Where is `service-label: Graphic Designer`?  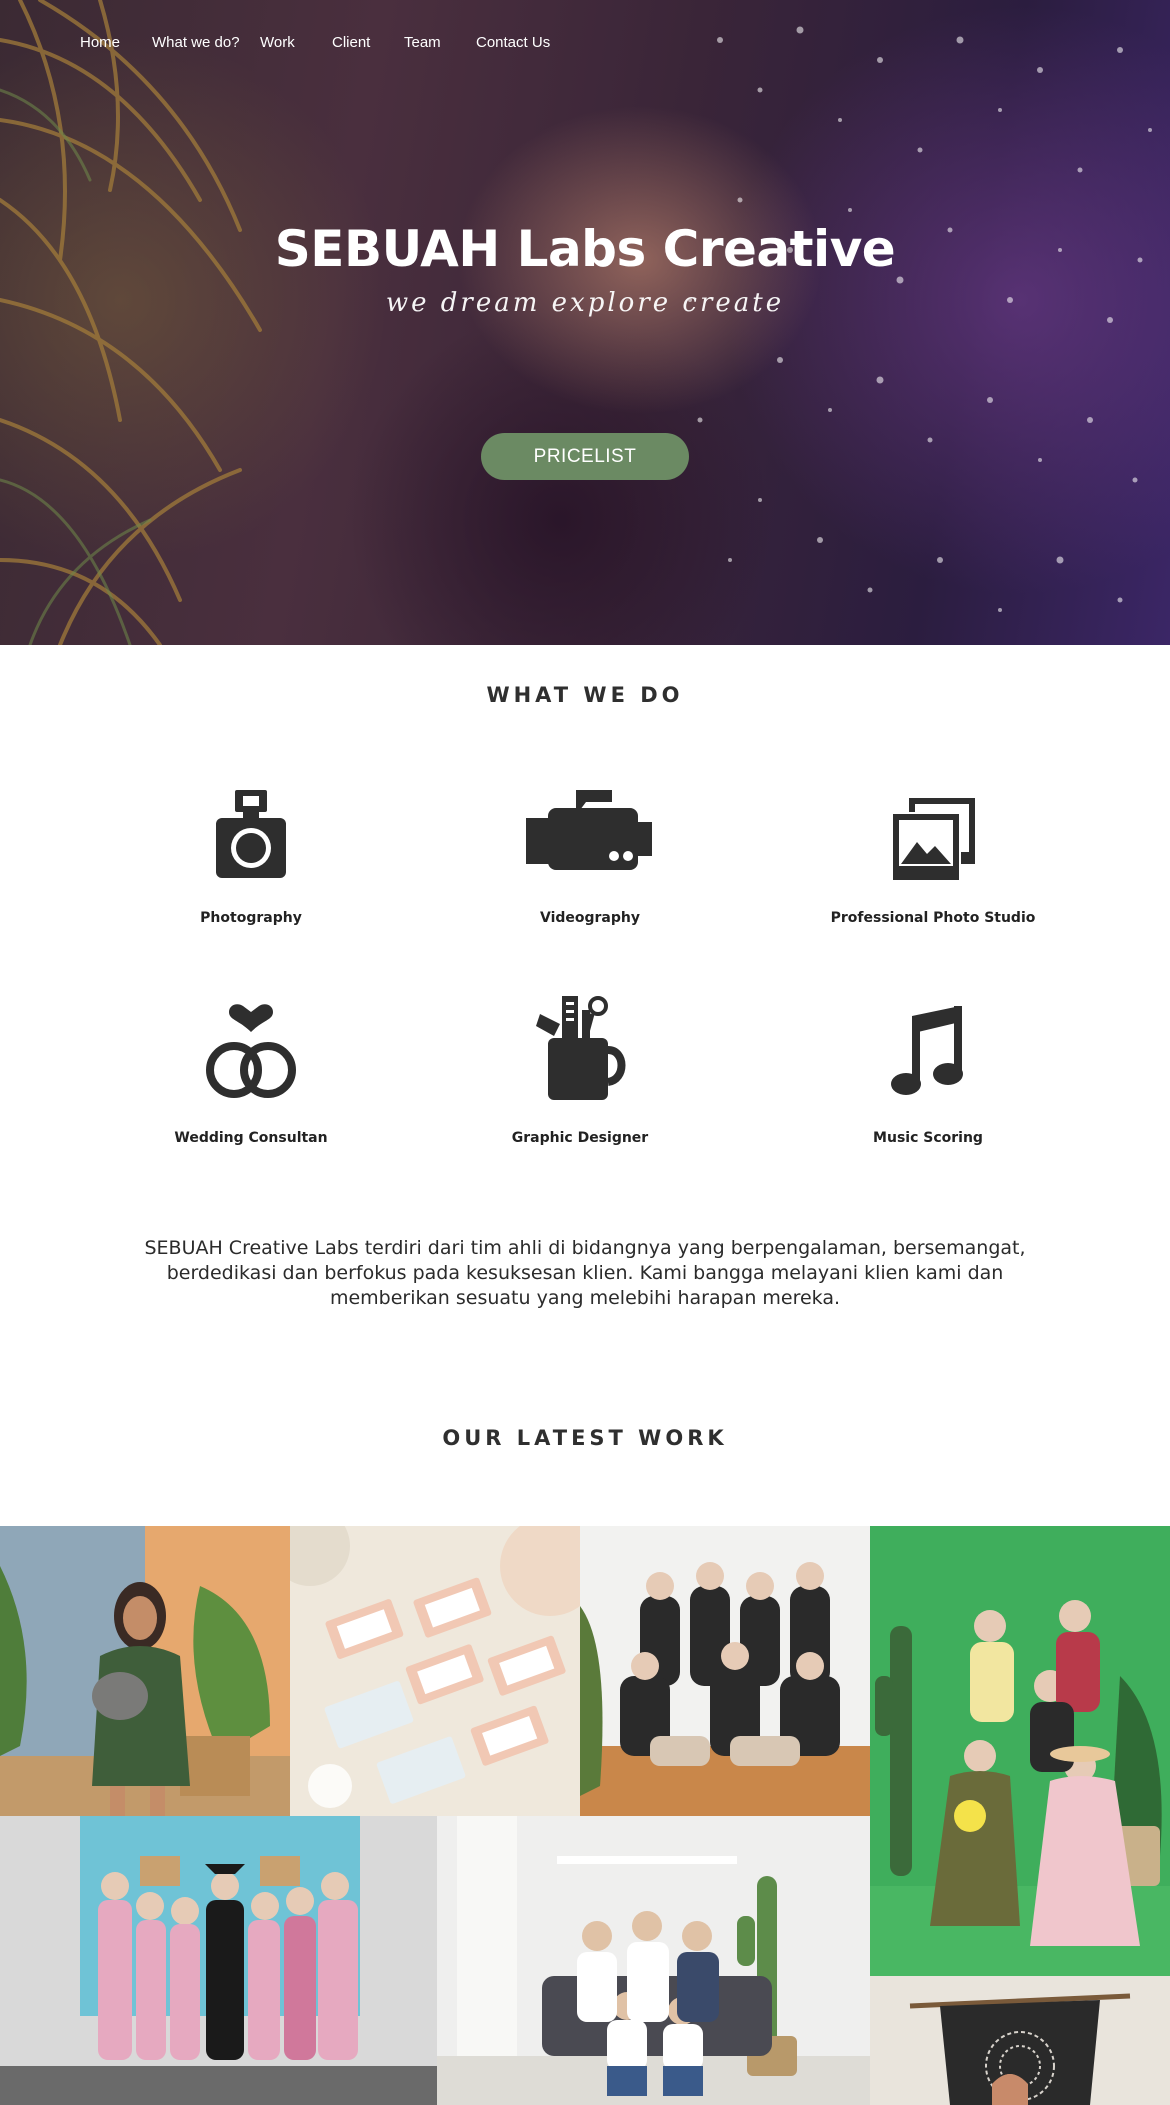 service-label: Graphic Designer is located at coordinates (580, 1138).